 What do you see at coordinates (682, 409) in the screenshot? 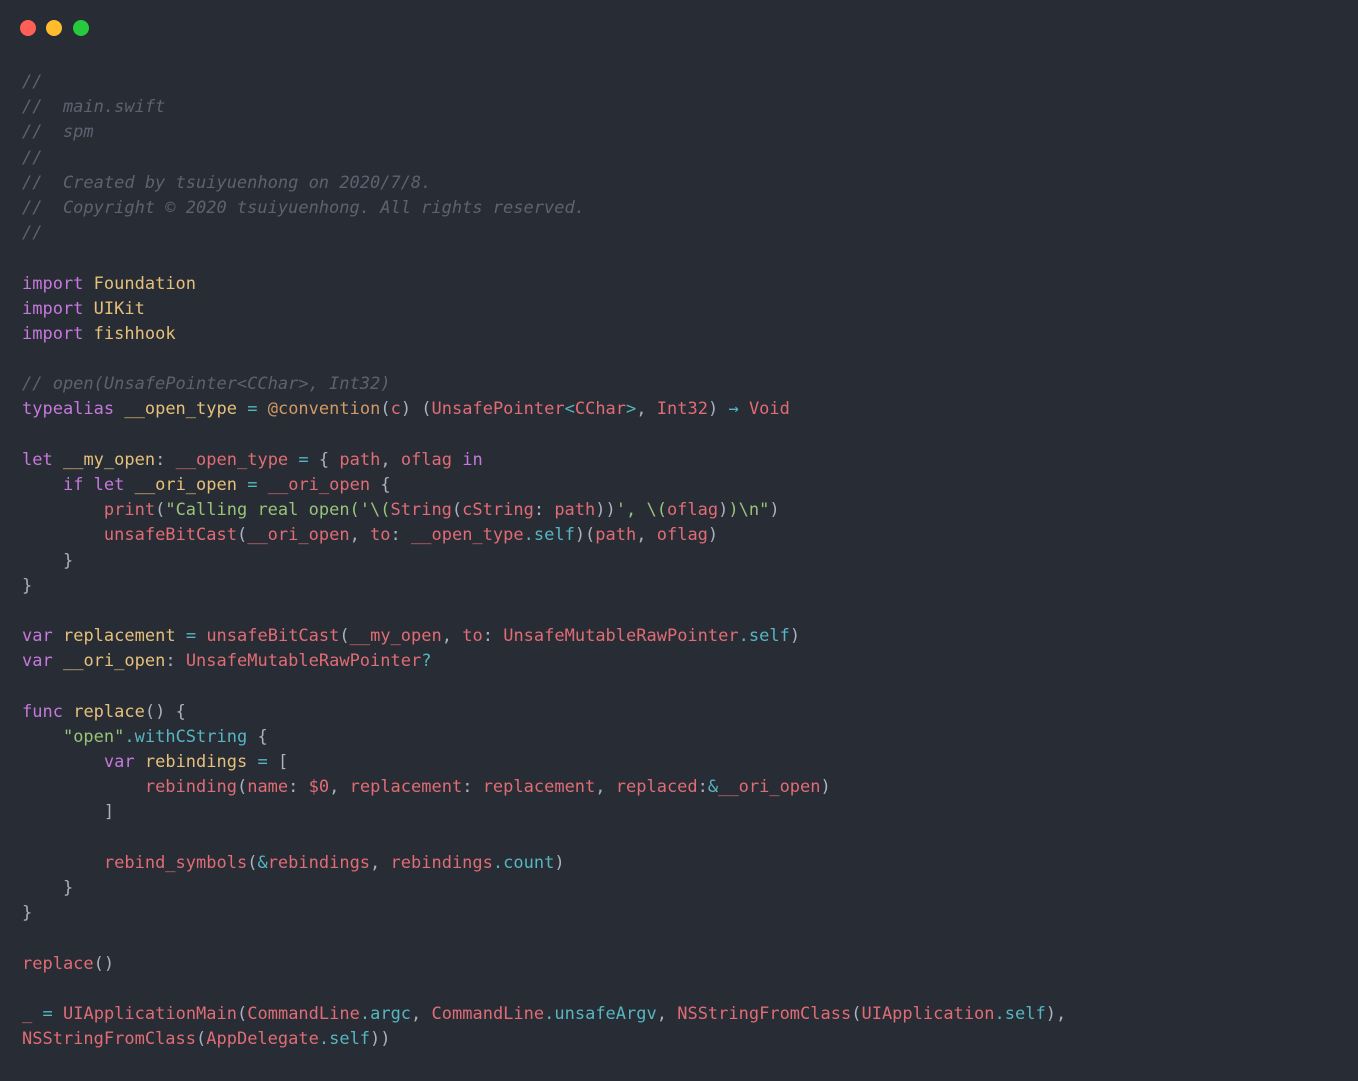
I see `code-token-fn: Int32` at bounding box center [682, 409].